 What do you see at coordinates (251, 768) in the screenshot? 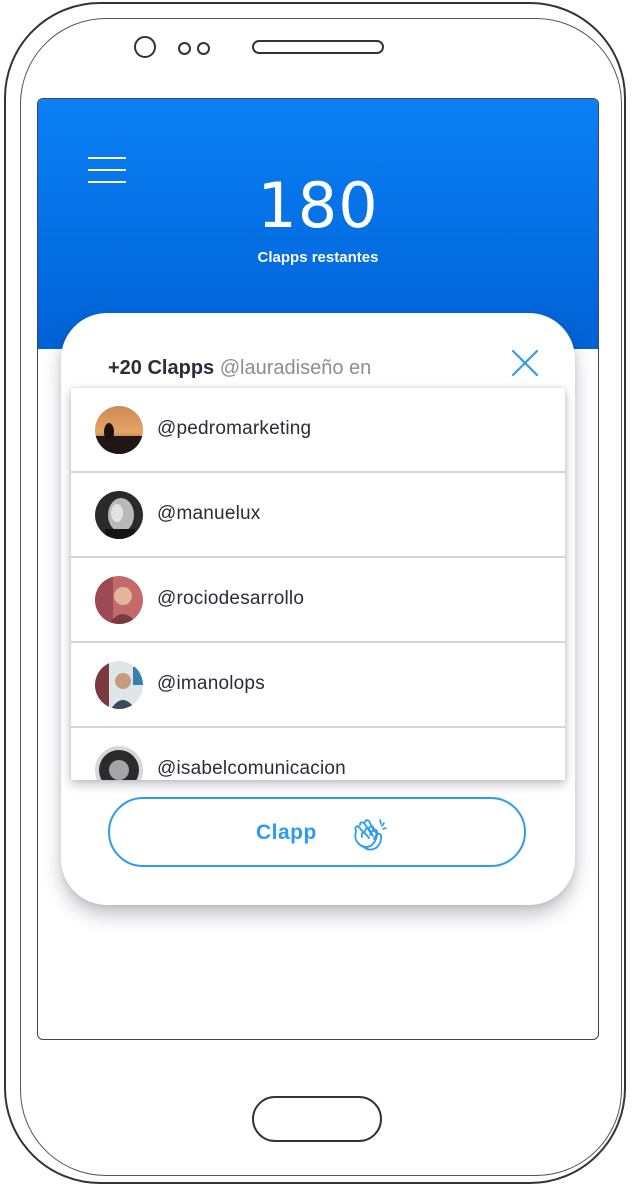
I see `user-handle: @isabelcomunicacion` at bounding box center [251, 768].